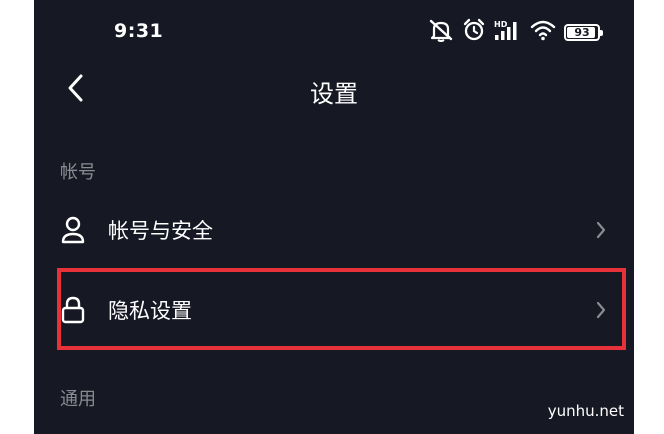 The height and width of the screenshot is (434, 664). I want to click on user-icon, so click(73, 230).